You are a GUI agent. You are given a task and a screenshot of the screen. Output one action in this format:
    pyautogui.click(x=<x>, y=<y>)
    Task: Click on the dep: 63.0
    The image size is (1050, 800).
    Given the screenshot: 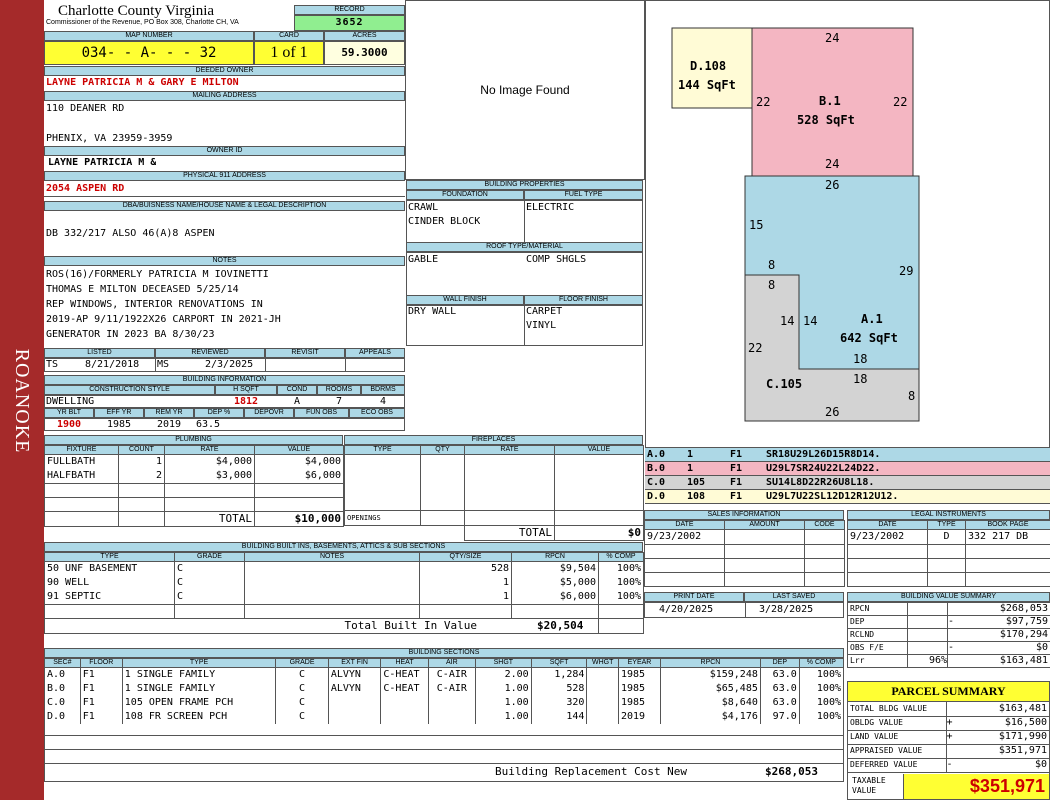 What is the action you would take?
    pyautogui.click(x=779, y=703)
    